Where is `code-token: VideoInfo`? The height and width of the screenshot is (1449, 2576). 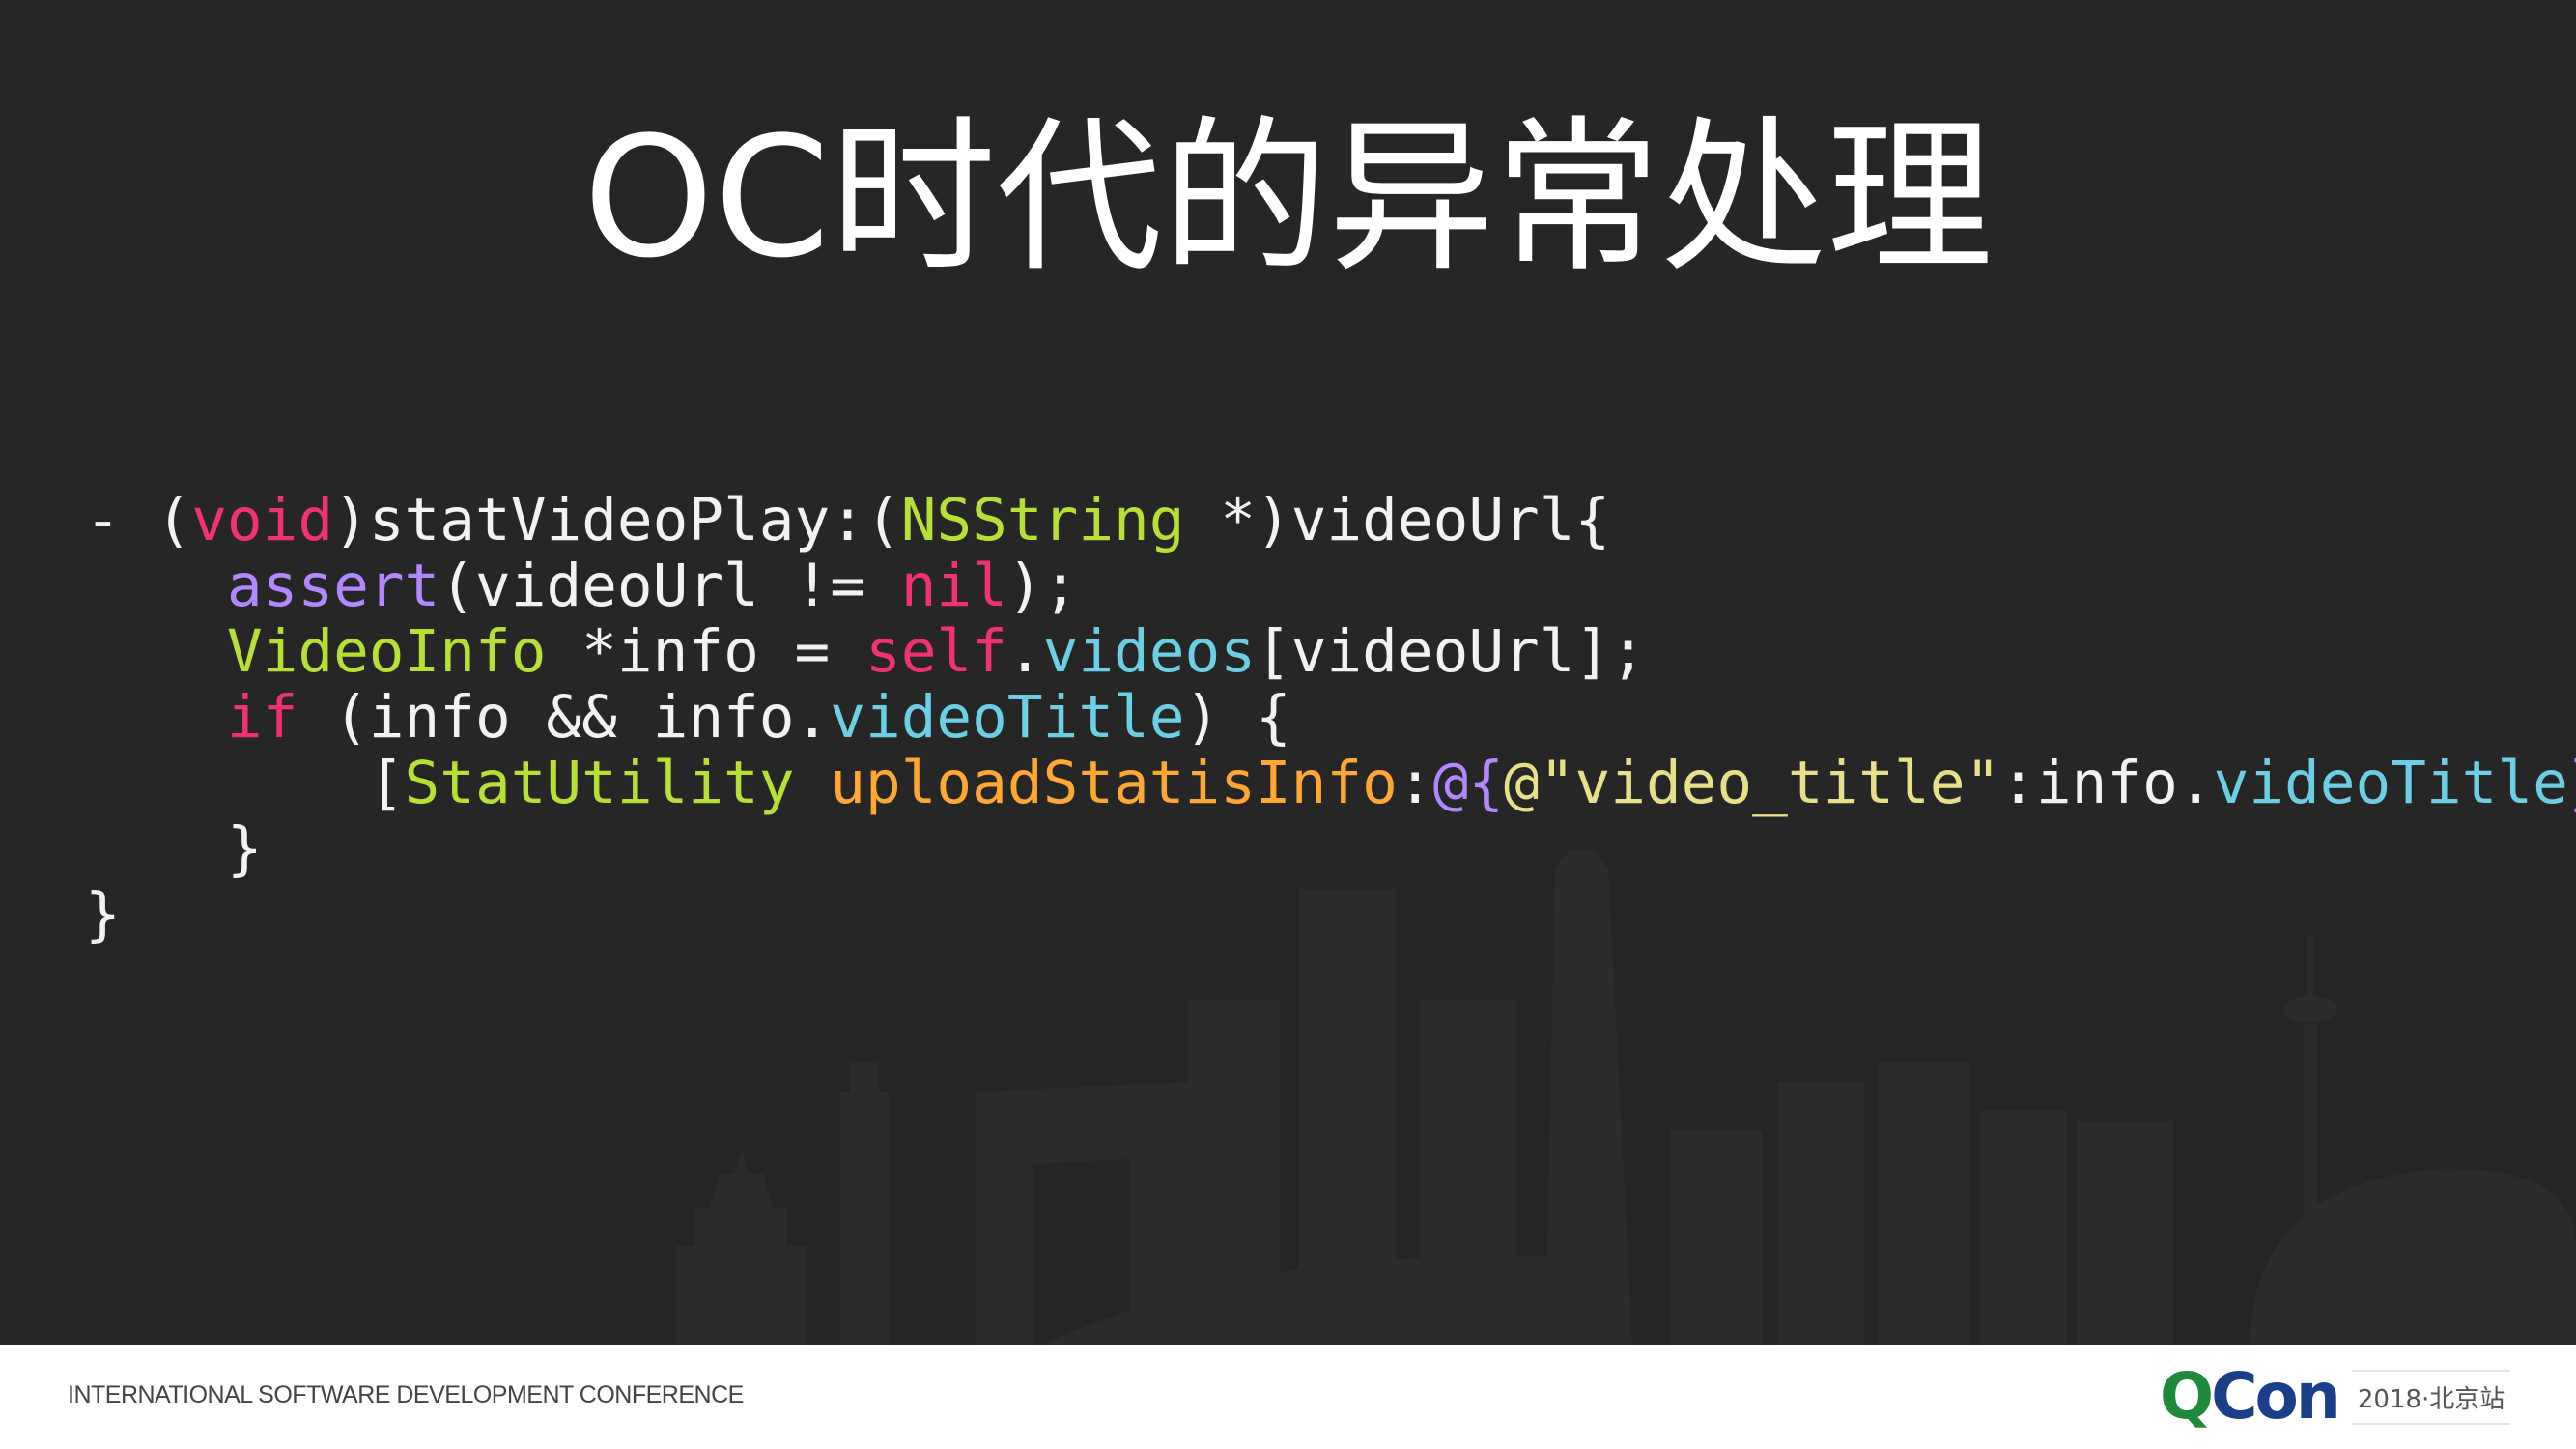 code-token: VideoInfo is located at coordinates (386, 651).